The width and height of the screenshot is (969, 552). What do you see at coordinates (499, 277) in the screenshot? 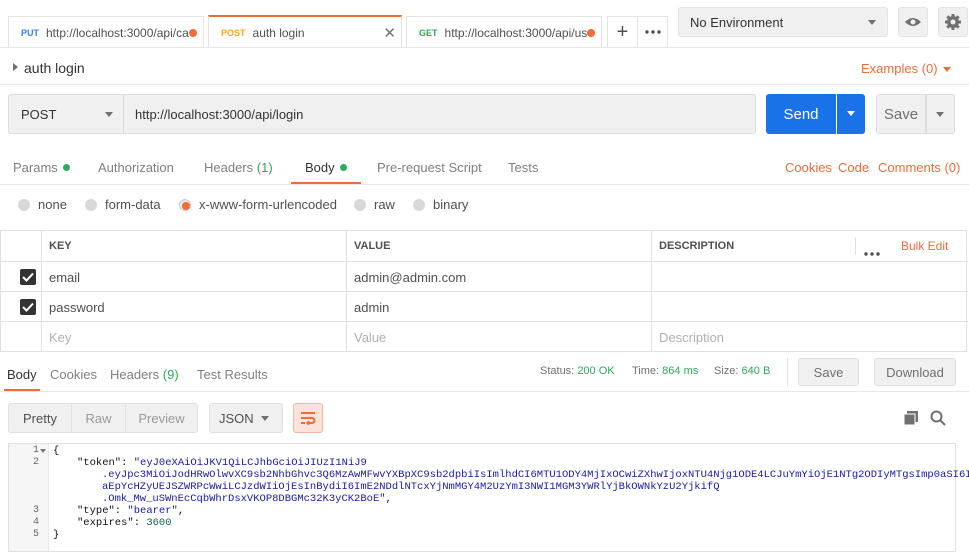
I see `value-cell: admin@admin.com` at bounding box center [499, 277].